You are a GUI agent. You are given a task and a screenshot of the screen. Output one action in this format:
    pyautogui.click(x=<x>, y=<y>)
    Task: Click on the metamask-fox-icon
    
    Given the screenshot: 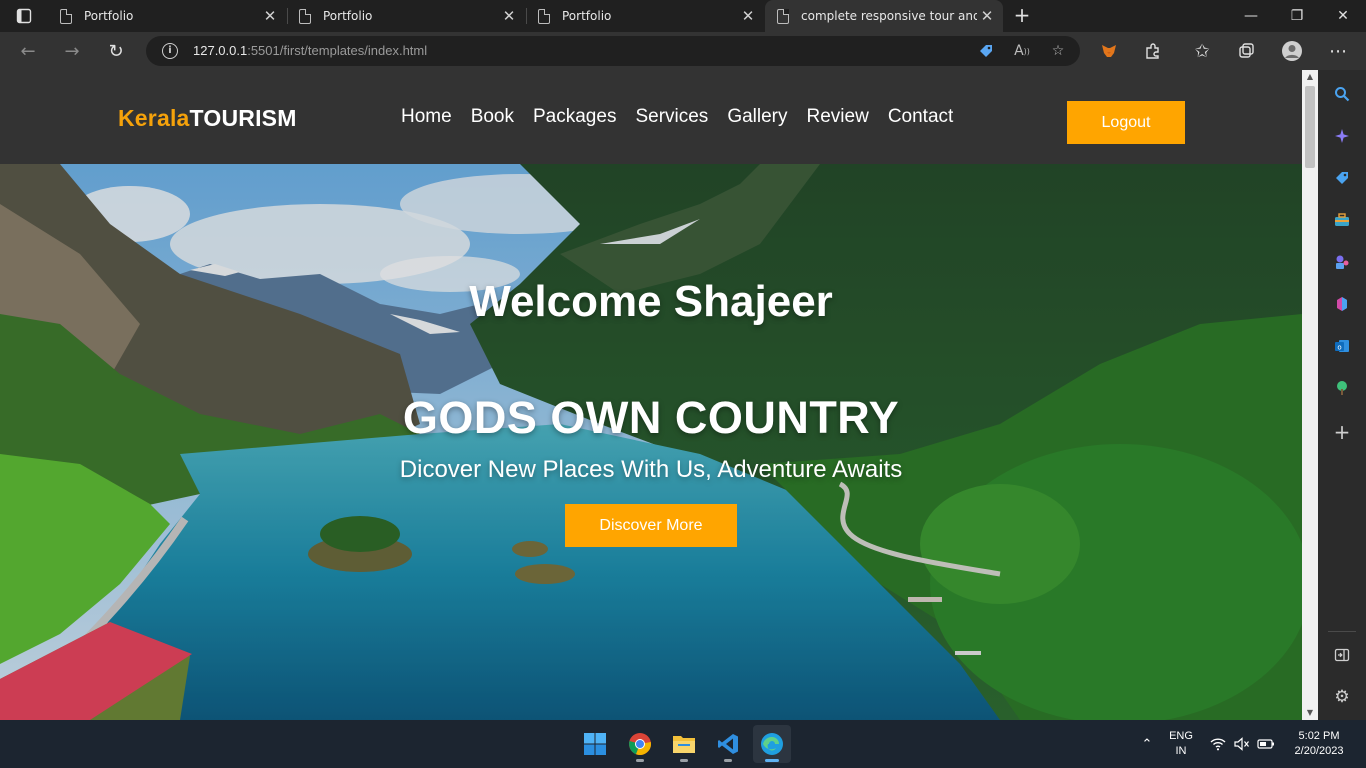 What is the action you would take?
    pyautogui.click(x=1109, y=51)
    